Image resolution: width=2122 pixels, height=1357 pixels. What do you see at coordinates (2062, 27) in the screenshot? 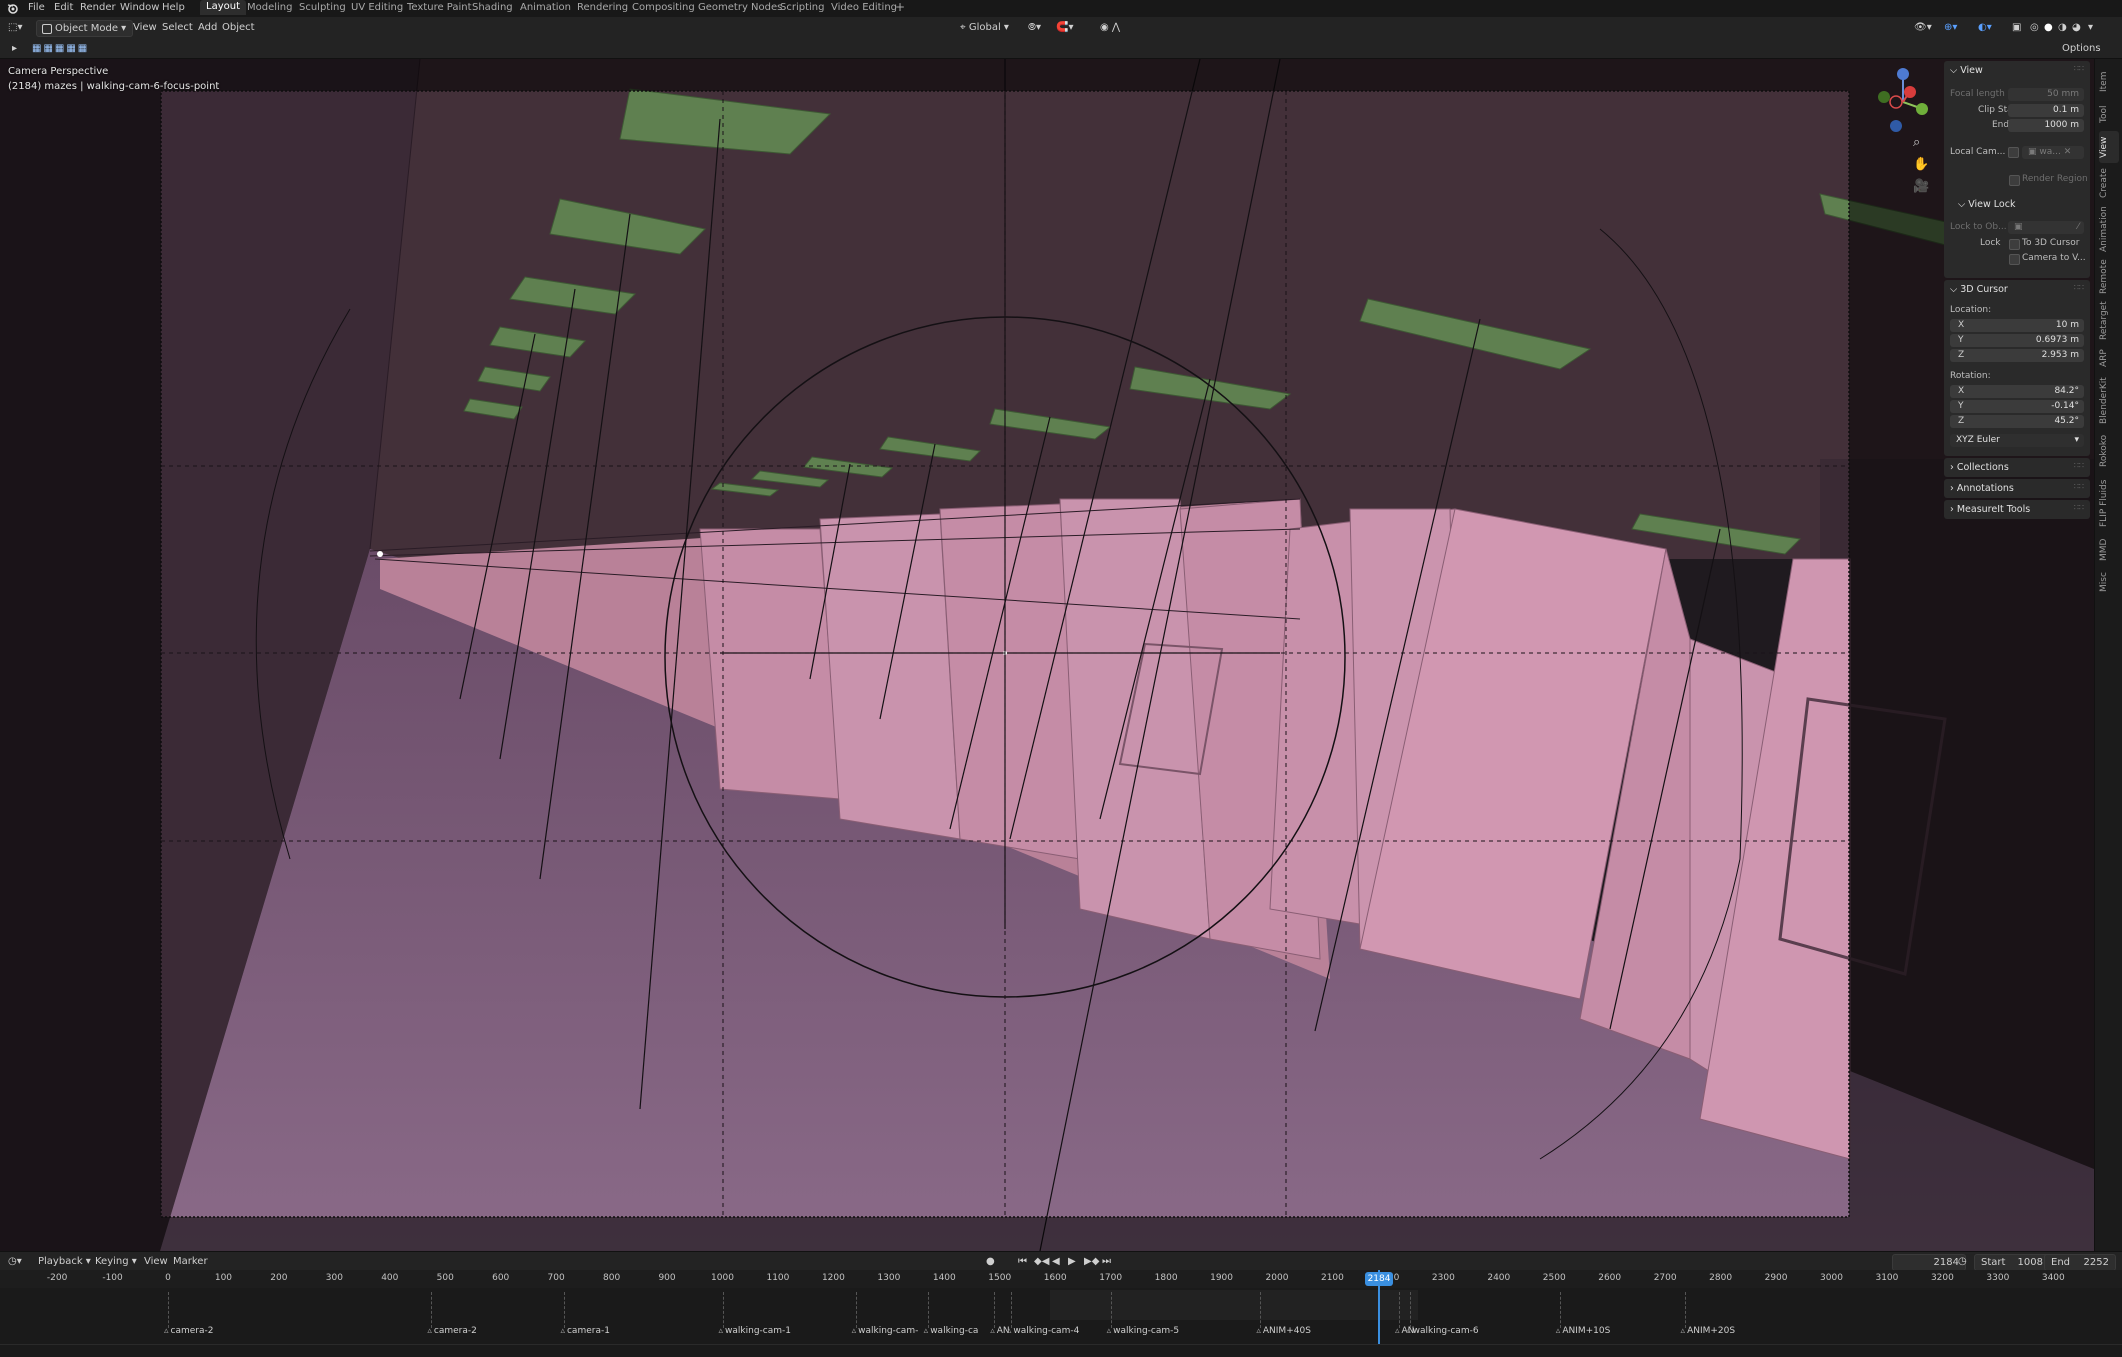
I see `material-shading-icon: ◑` at bounding box center [2062, 27].